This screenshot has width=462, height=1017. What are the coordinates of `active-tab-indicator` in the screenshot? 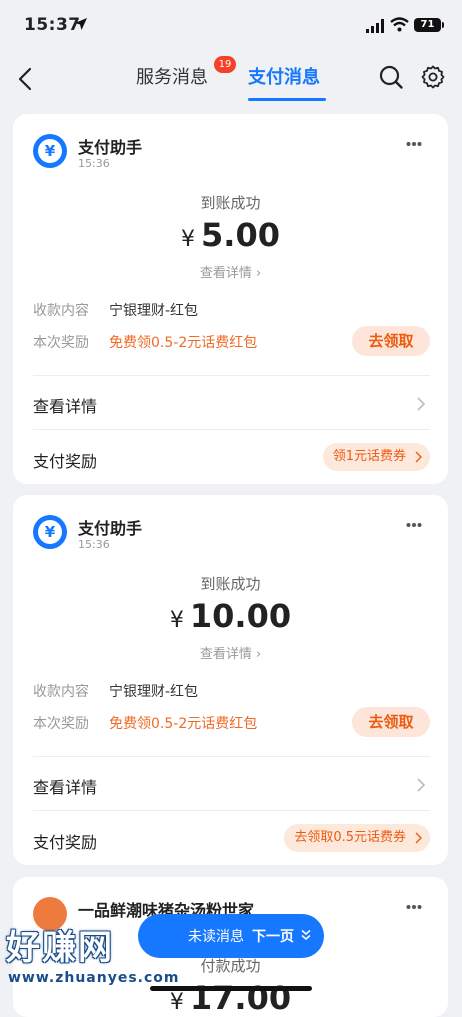 It's located at (287, 99).